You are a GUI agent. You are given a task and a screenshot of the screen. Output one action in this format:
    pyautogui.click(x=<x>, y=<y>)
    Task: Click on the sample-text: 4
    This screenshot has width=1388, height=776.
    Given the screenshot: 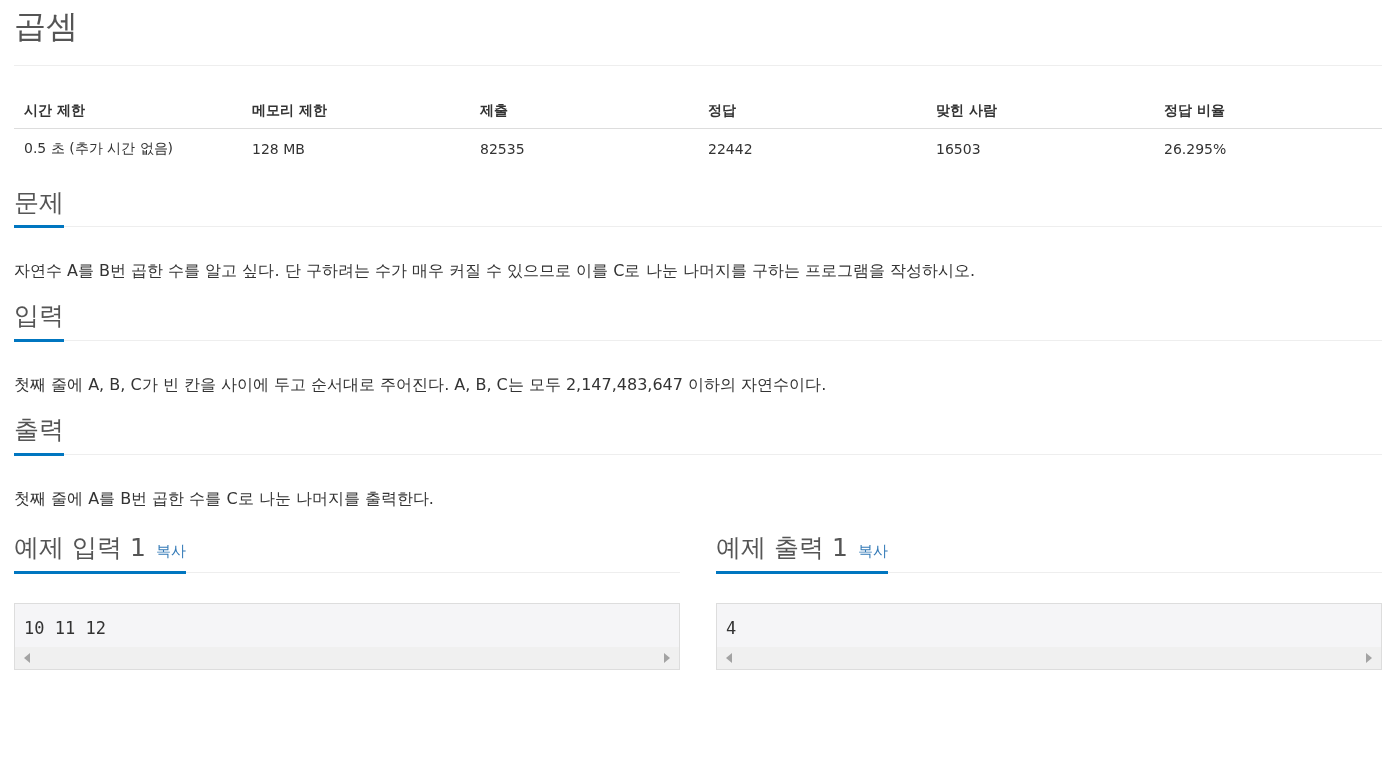 What is the action you would take?
    pyautogui.click(x=731, y=628)
    